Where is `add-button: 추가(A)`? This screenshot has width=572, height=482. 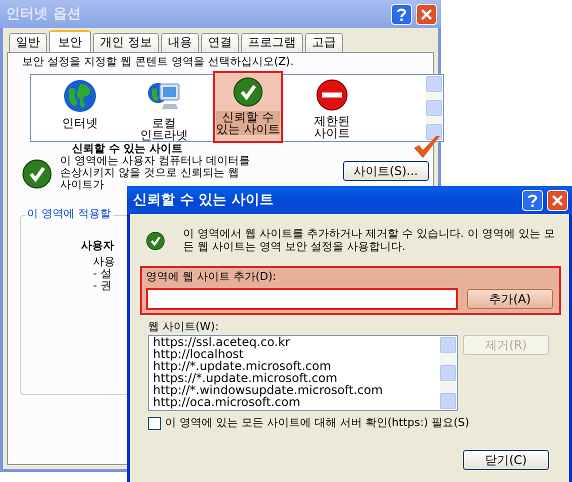 add-button: 추가(A) is located at coordinates (510, 298).